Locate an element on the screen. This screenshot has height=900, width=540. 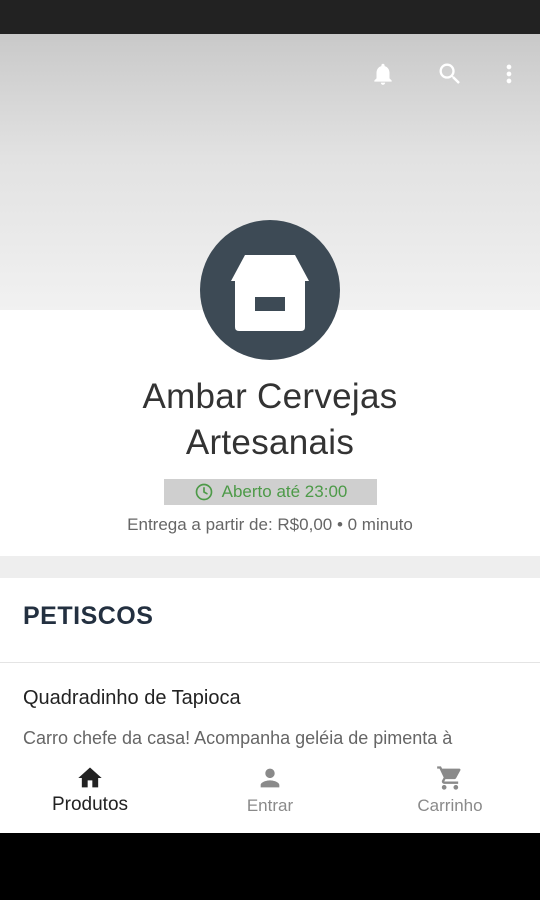
nav-item-entrar: Entrar is located at coordinates (270, 793).